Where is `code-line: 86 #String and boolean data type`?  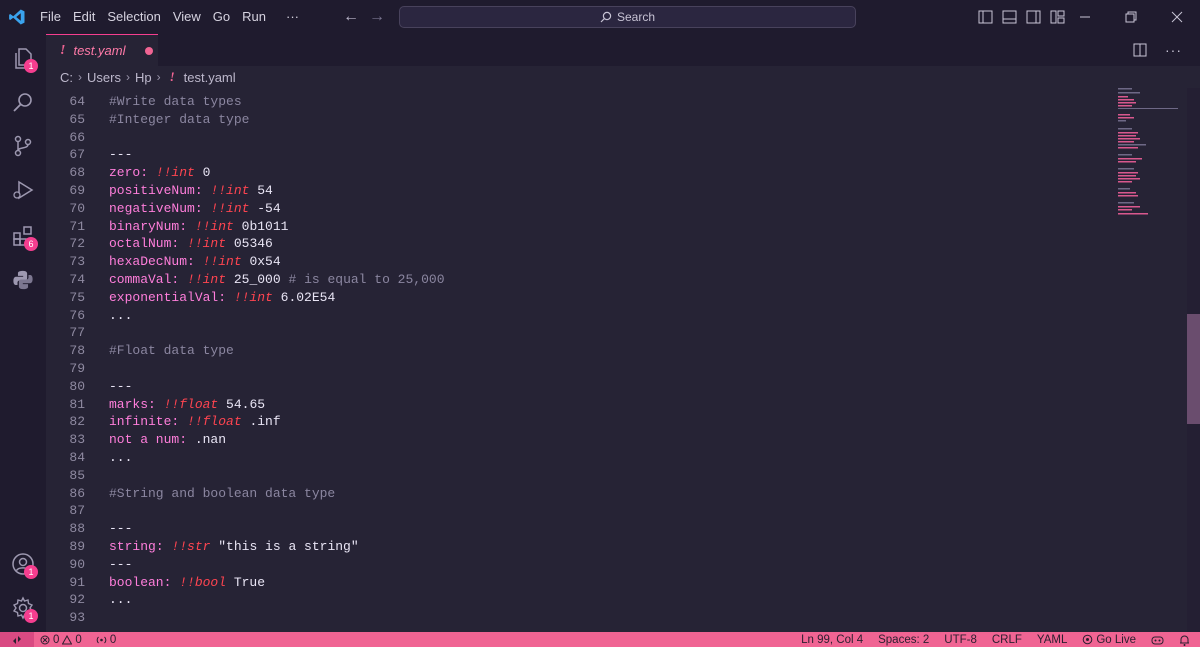 code-line: 86 #String and boolean data type is located at coordinates (576, 494).